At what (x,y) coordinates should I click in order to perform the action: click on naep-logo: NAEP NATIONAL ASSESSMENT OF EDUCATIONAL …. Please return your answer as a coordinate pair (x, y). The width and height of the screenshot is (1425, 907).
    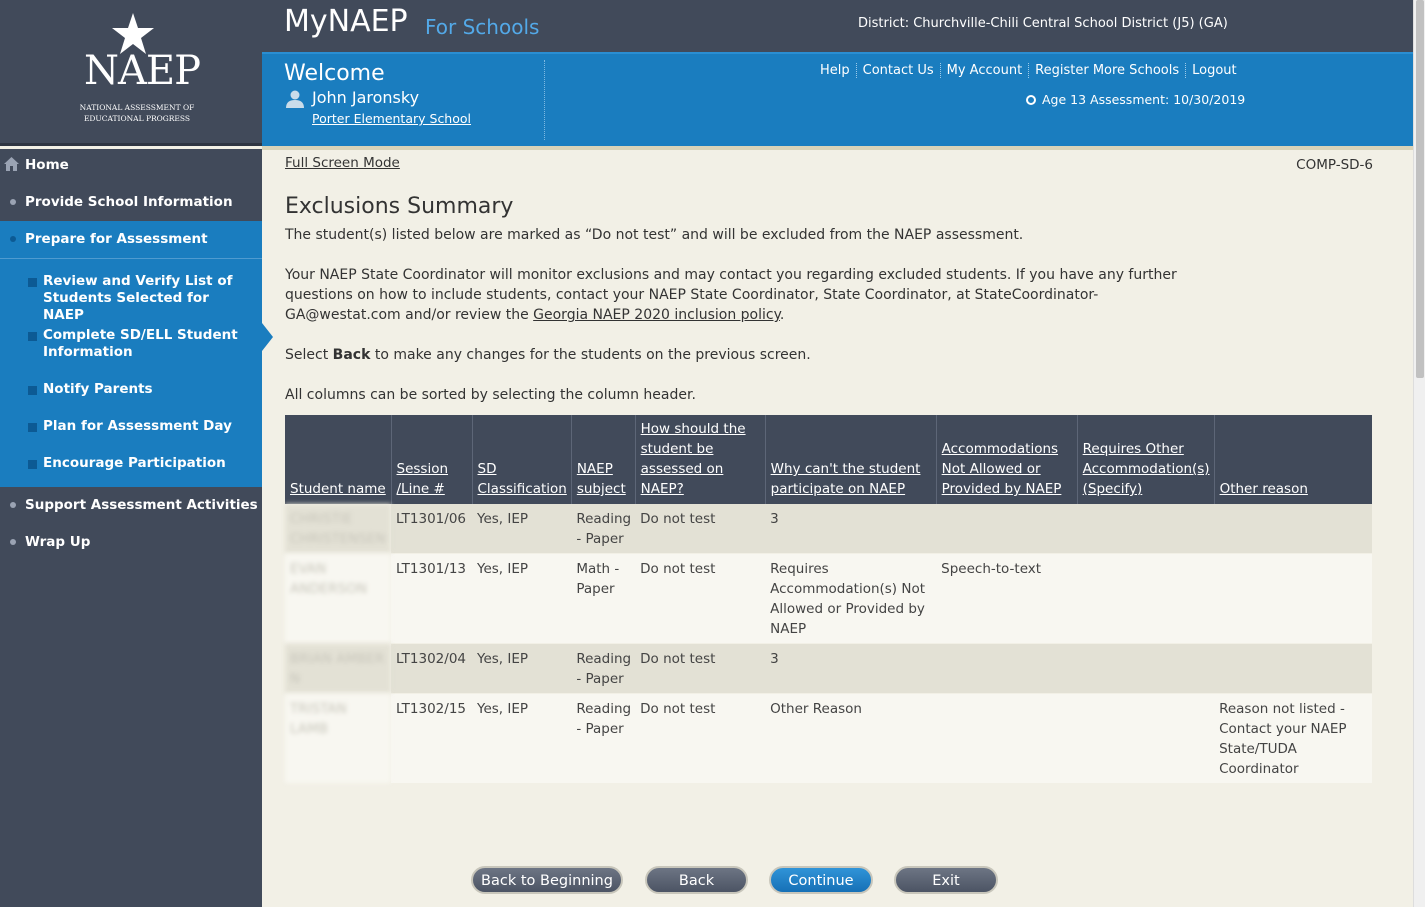
    Looking at the image, I should click on (131, 73).